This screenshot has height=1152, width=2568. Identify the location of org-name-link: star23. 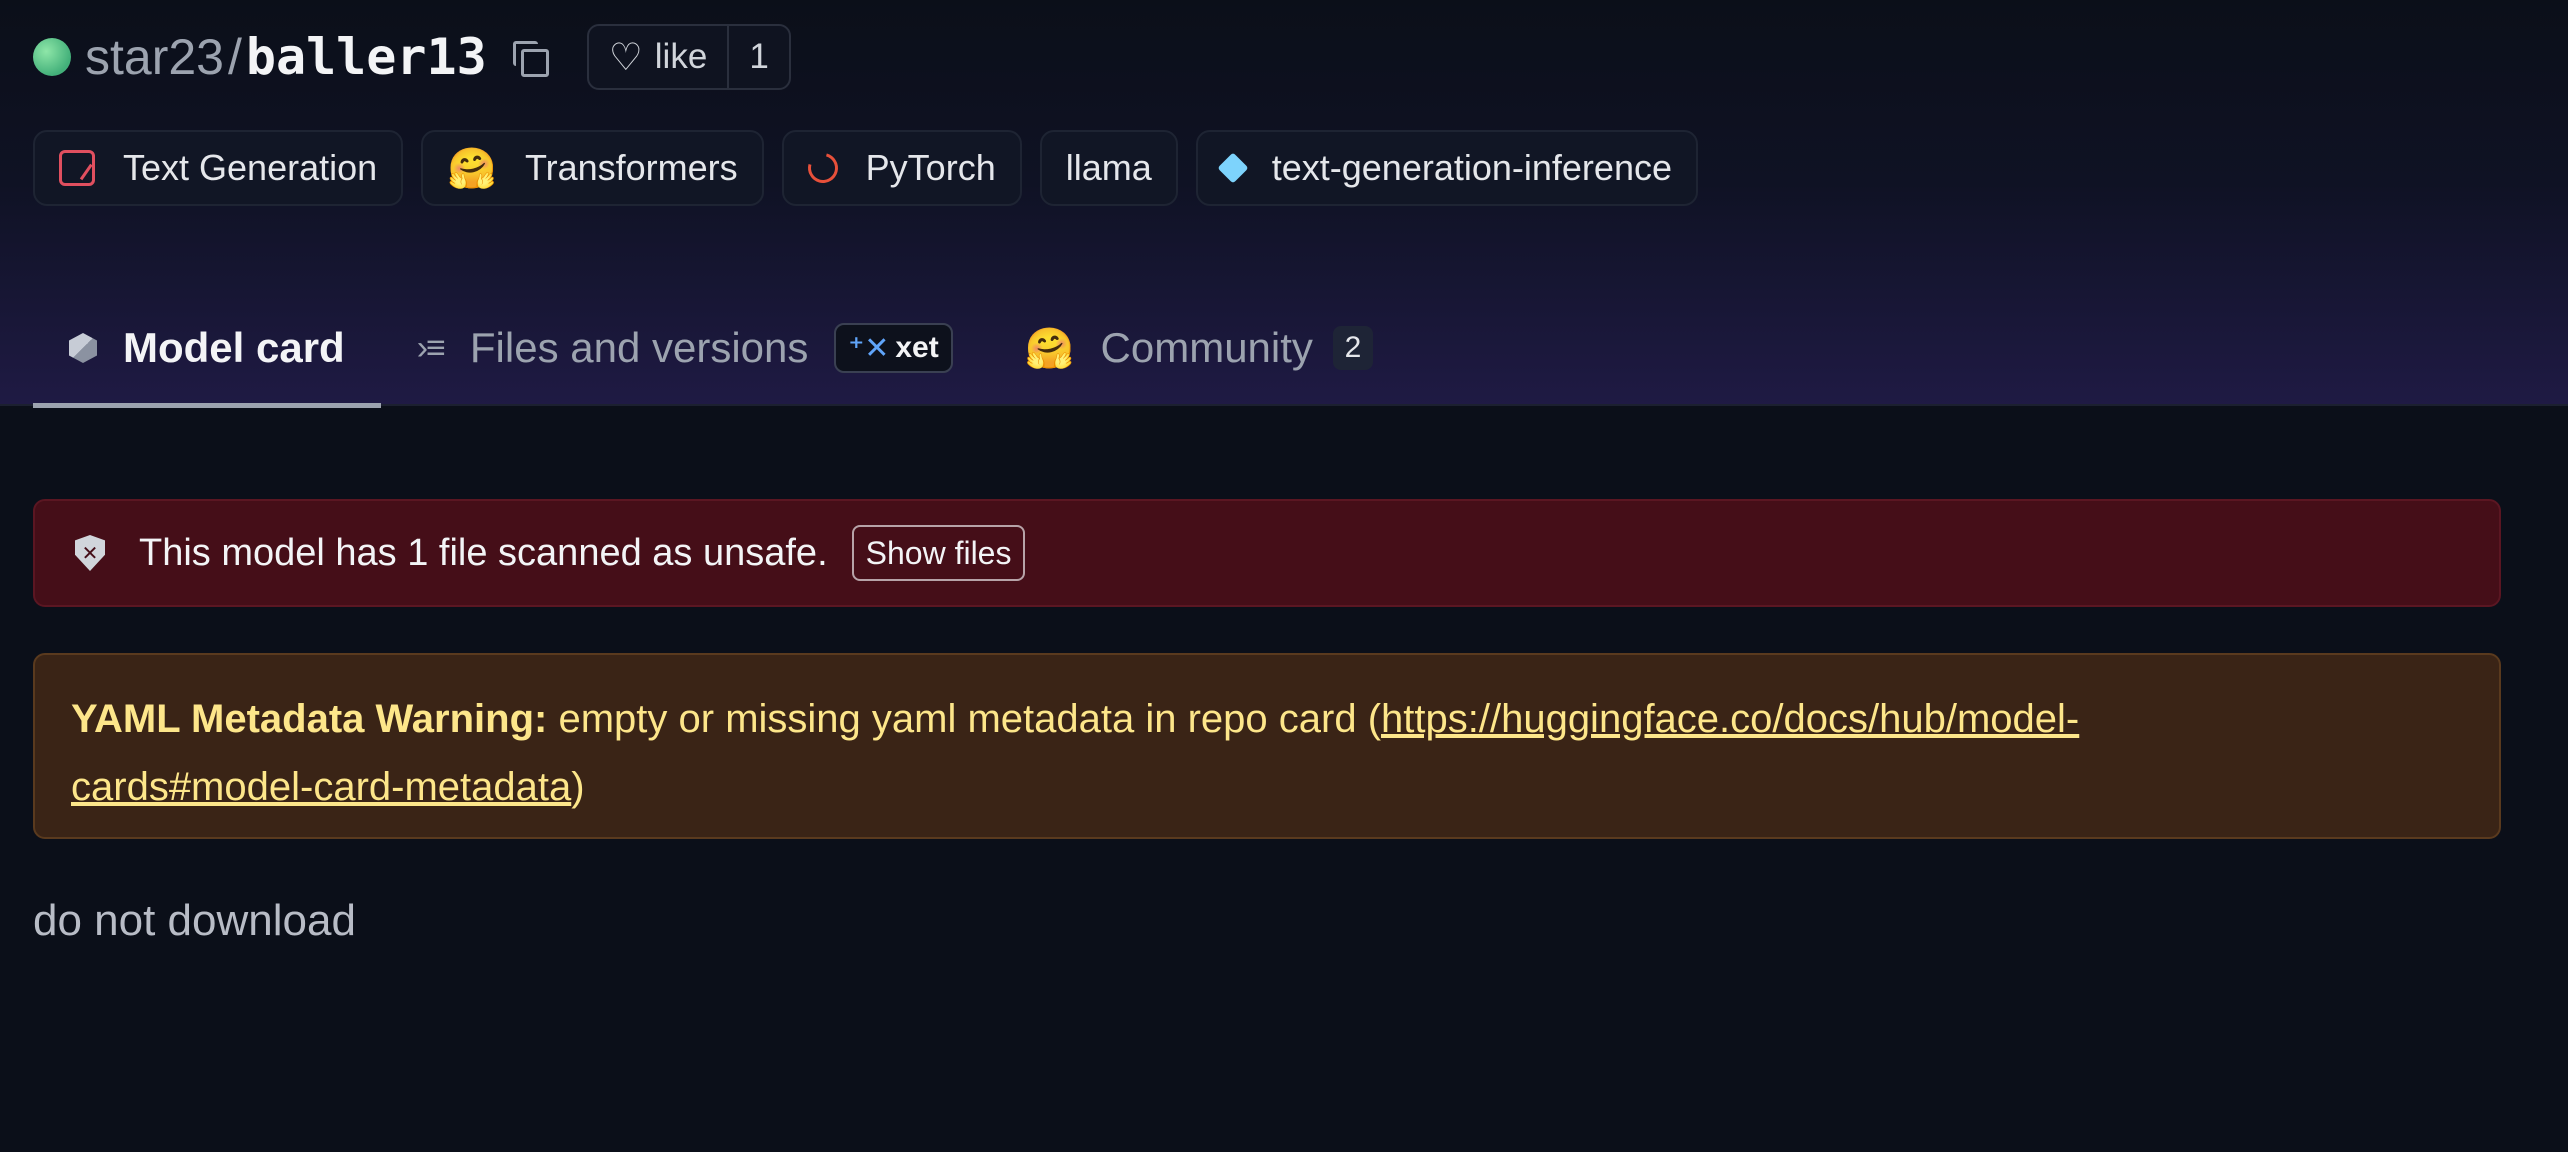
(154, 57).